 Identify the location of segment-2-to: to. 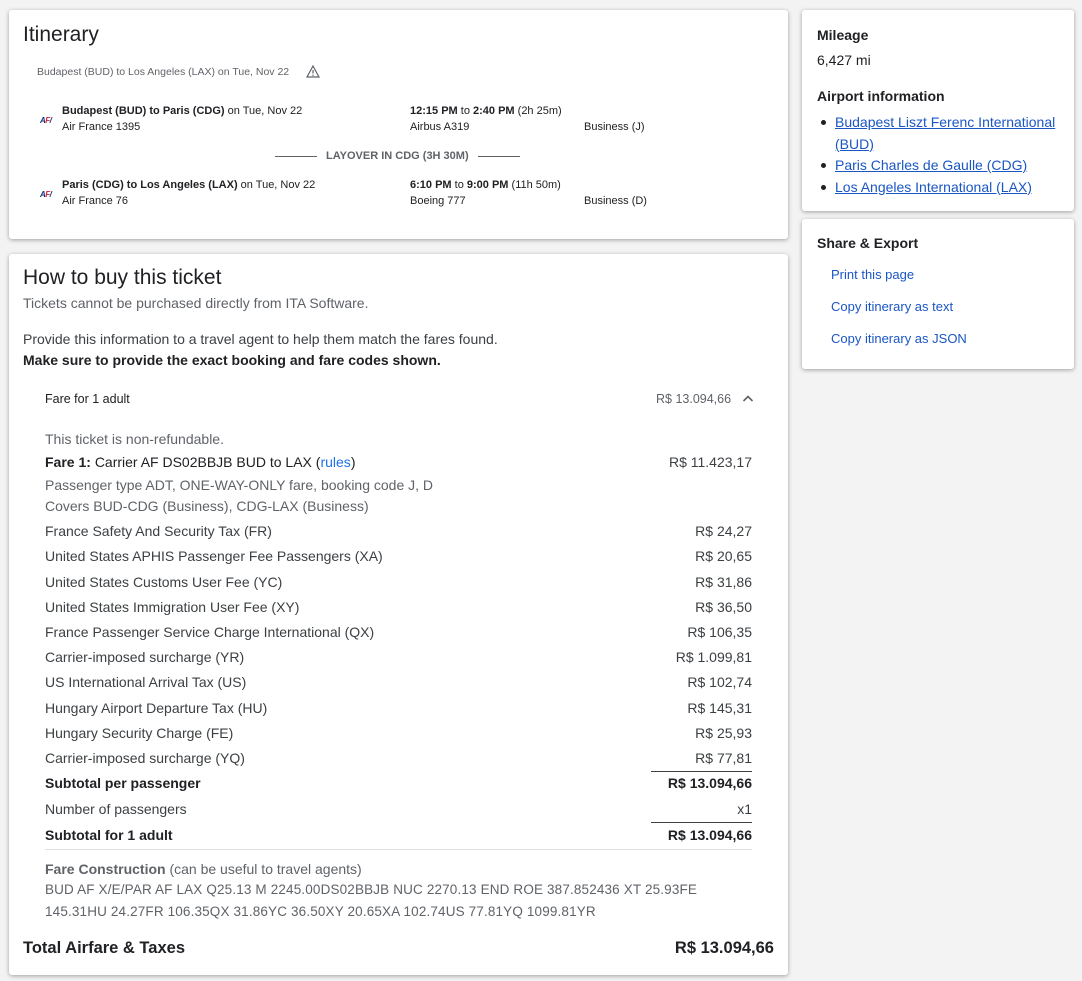
(459, 185).